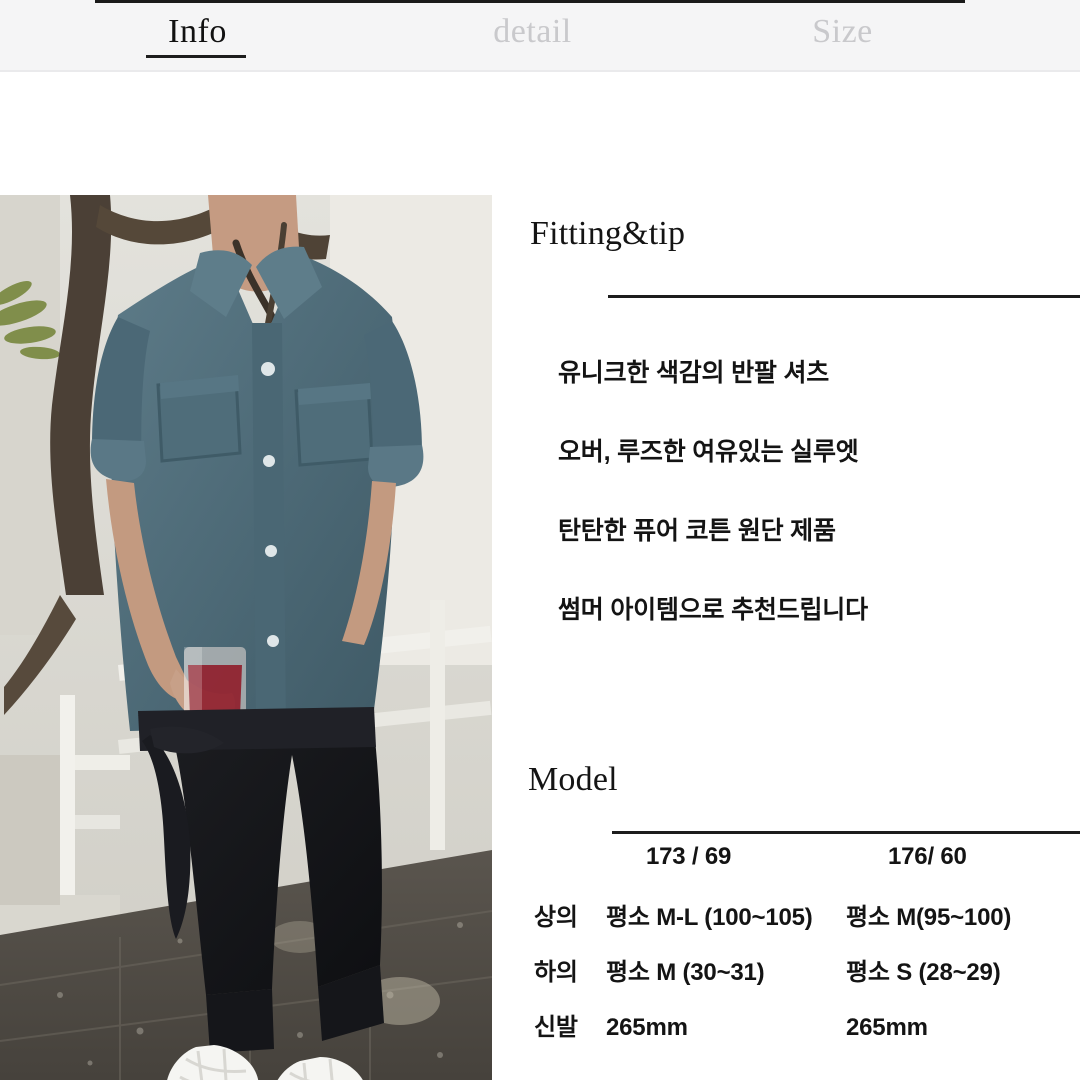 The height and width of the screenshot is (1080, 1080). Describe the element at coordinates (556, 917) in the screenshot. I see `row-label: 상의` at that location.